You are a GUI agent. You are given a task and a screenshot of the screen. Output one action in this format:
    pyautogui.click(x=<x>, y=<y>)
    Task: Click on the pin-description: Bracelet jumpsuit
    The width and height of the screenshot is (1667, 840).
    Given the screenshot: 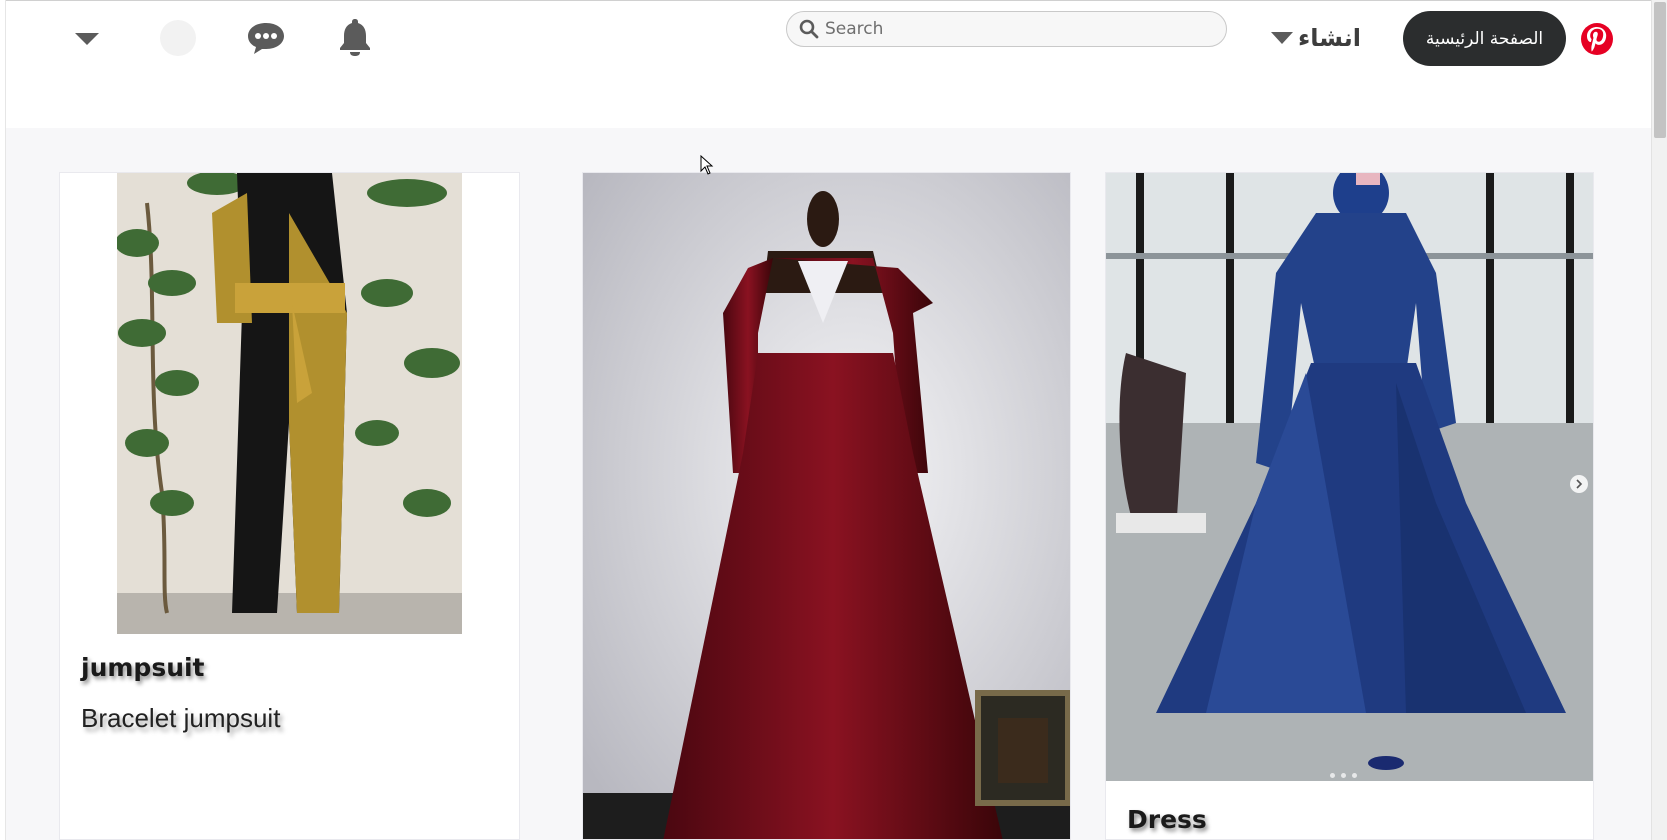 What is the action you would take?
    pyautogui.click(x=181, y=718)
    